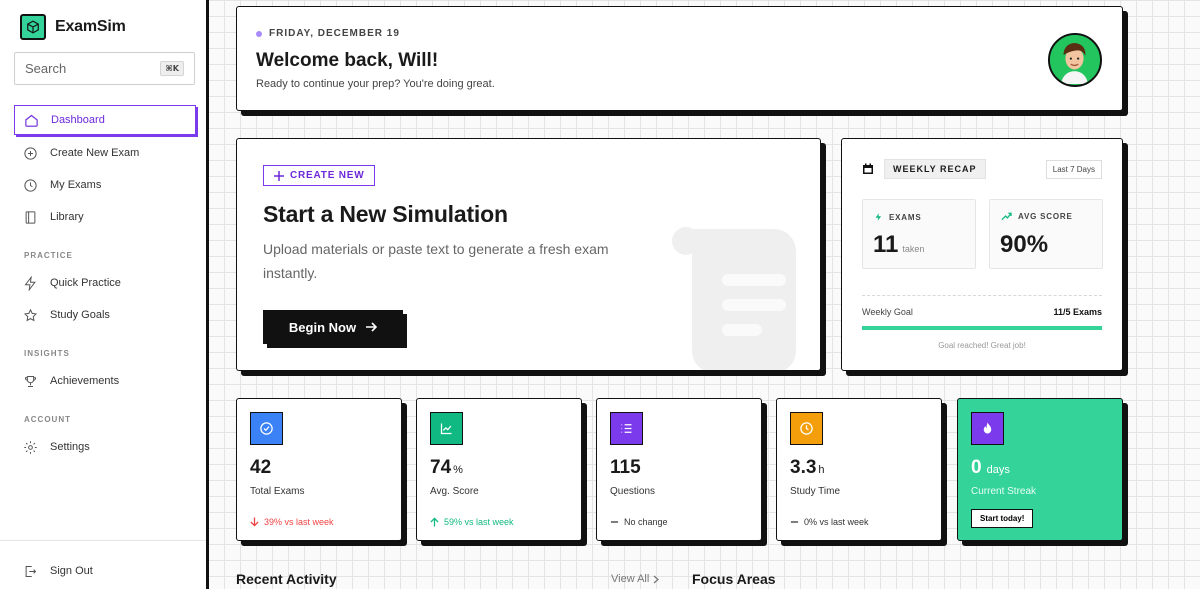 This screenshot has width=1200, height=589. What do you see at coordinates (1040, 469) in the screenshot?
I see `stat-card-current-streak: 0 days Current Streak Start today!` at bounding box center [1040, 469].